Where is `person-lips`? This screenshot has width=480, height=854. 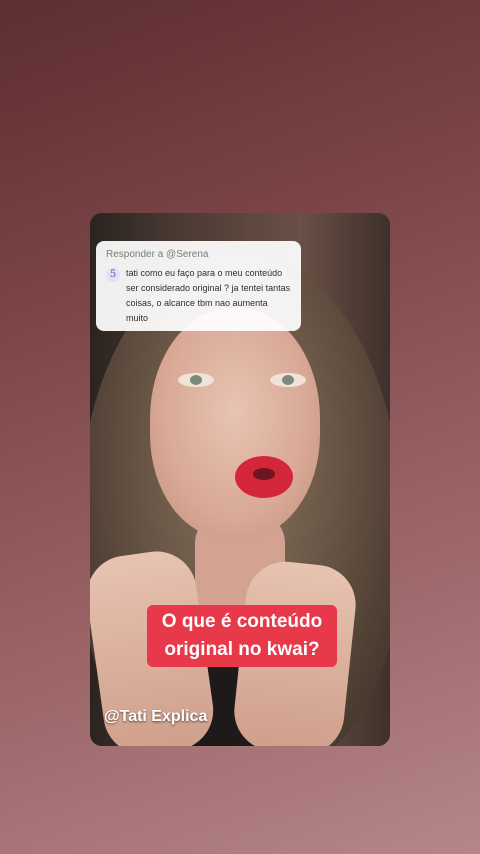
person-lips is located at coordinates (264, 477).